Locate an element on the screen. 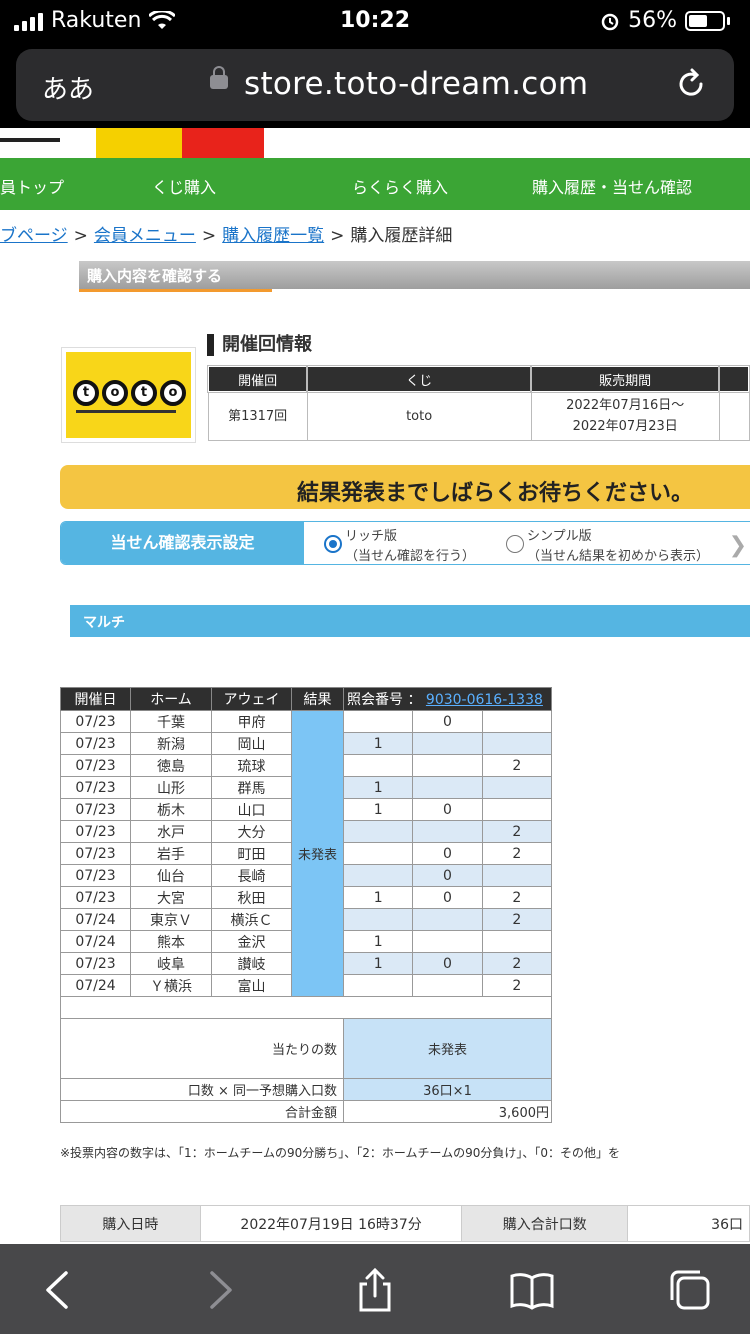 The height and width of the screenshot is (1334, 750). nav-item-purchase: くじ購入 is located at coordinates (184, 186).